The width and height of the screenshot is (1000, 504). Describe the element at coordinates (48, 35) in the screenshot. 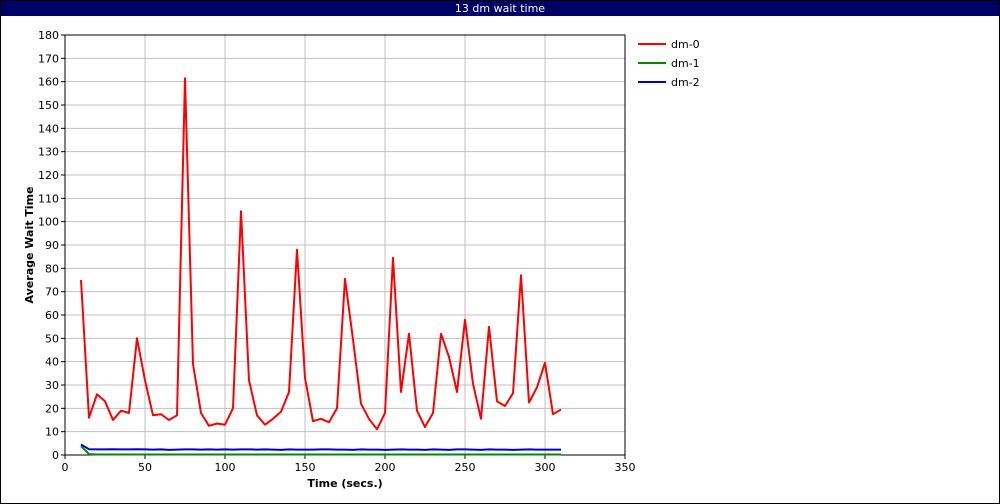

I see `y-tick-label: 180` at that location.